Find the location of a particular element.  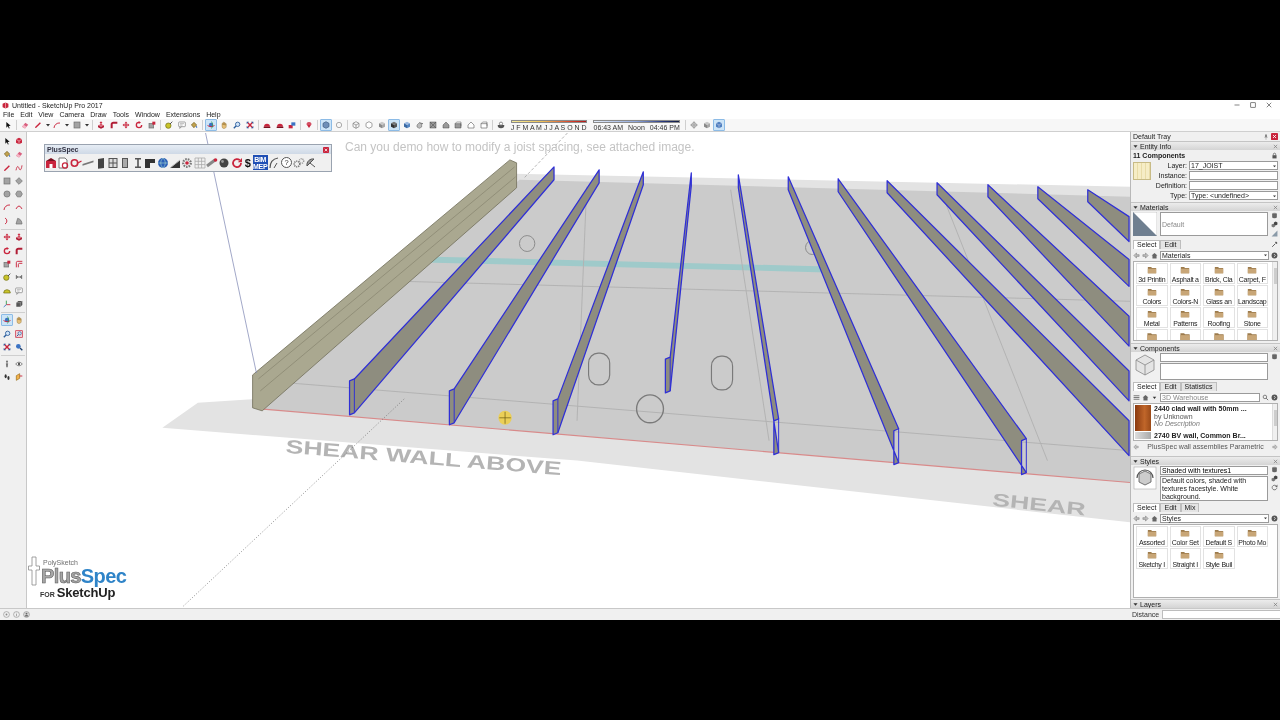

zoom-window-icon is located at coordinates (19, 333).